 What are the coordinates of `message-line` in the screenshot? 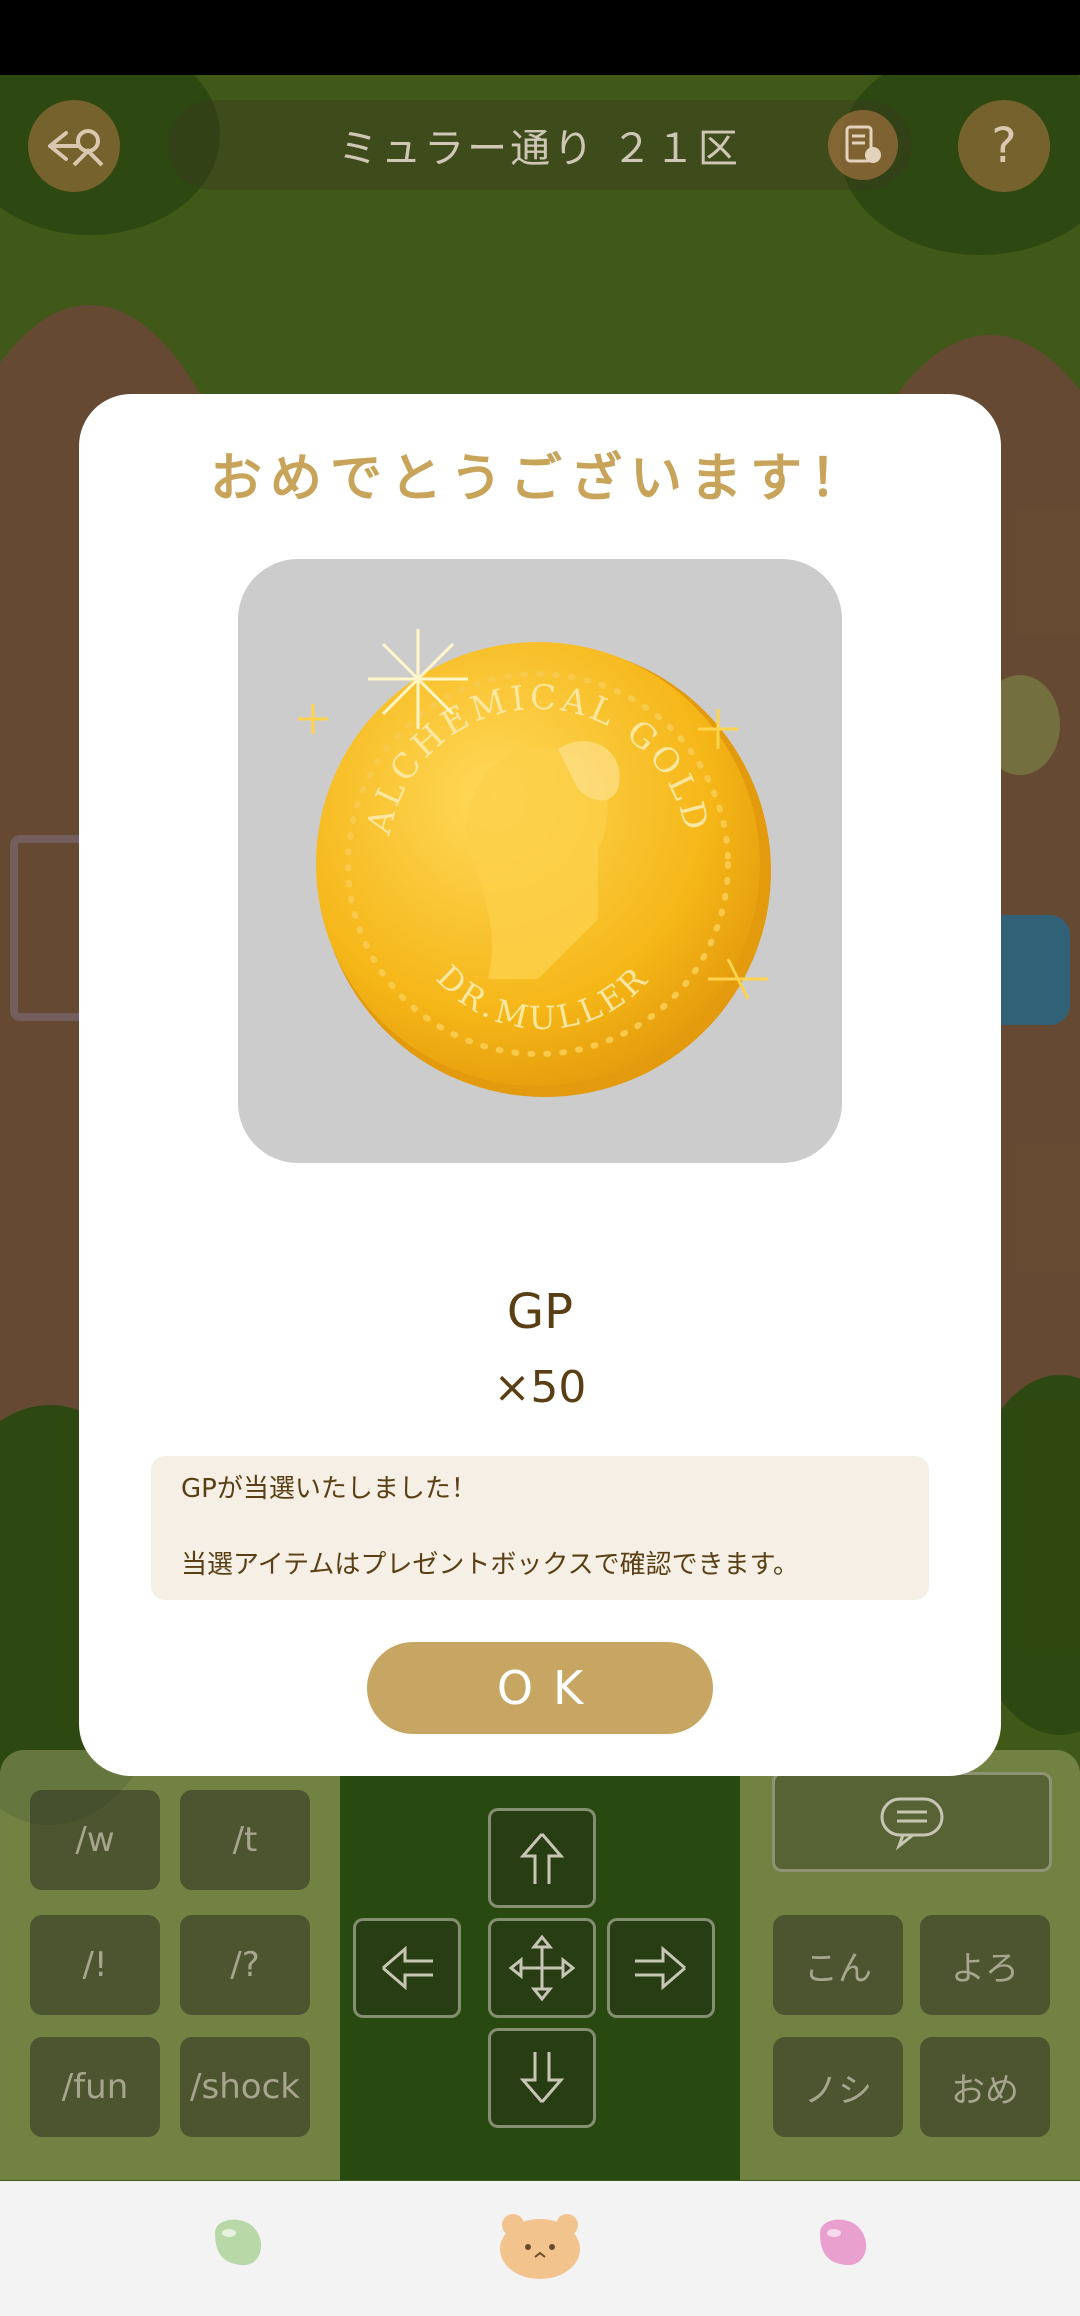 It's located at (540, 1527).